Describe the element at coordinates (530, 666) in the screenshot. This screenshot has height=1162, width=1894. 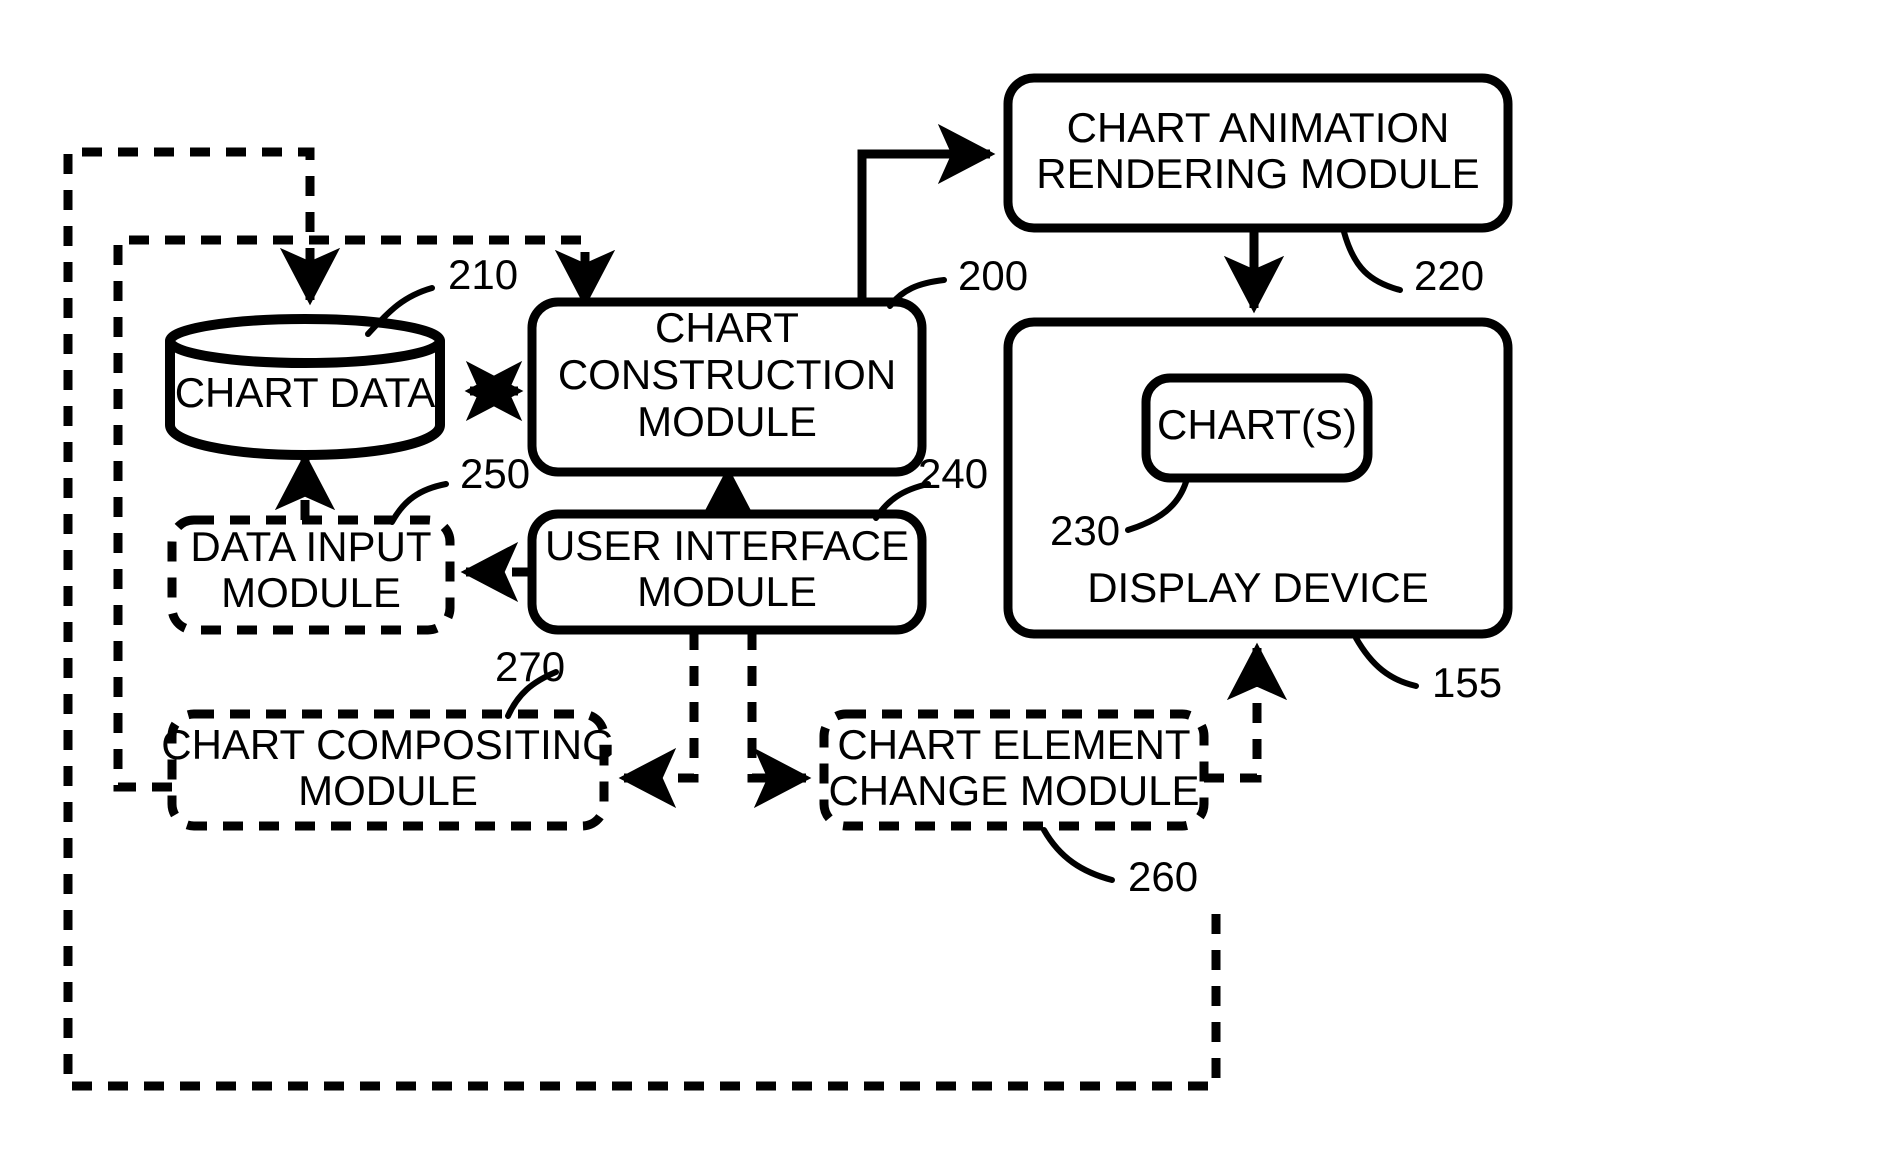
I see `ref-numeral-270: 270` at that location.